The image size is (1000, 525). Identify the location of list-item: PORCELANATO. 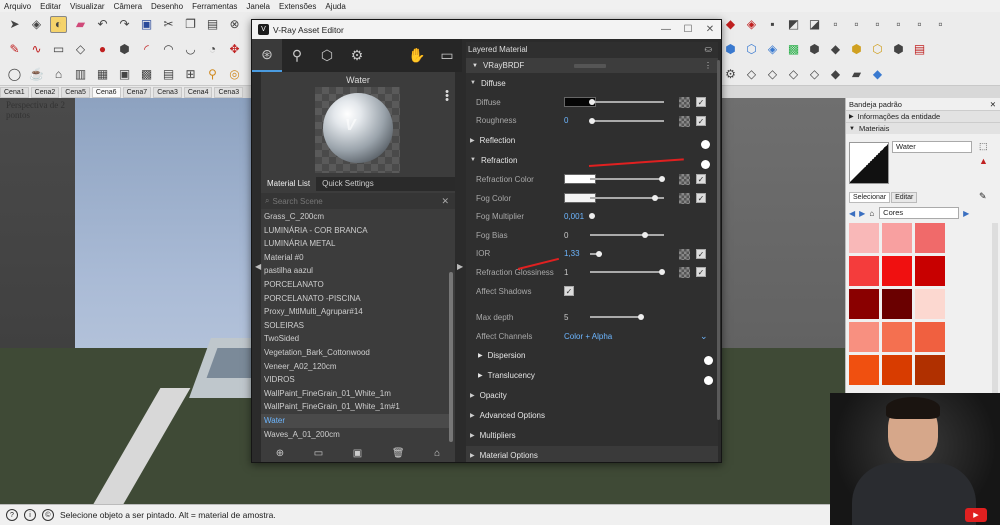
(356, 285).